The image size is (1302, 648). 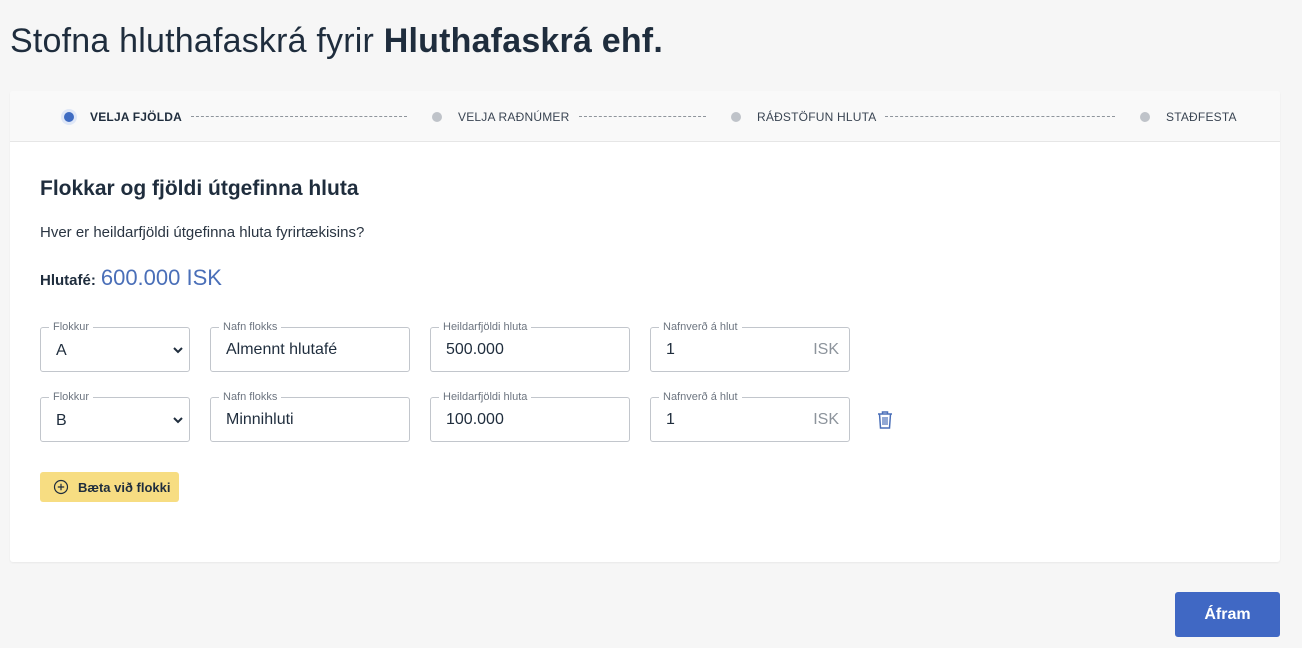 I want to click on step-velja-fjolda: VELJA FJÖLDA, so click(x=123, y=116).